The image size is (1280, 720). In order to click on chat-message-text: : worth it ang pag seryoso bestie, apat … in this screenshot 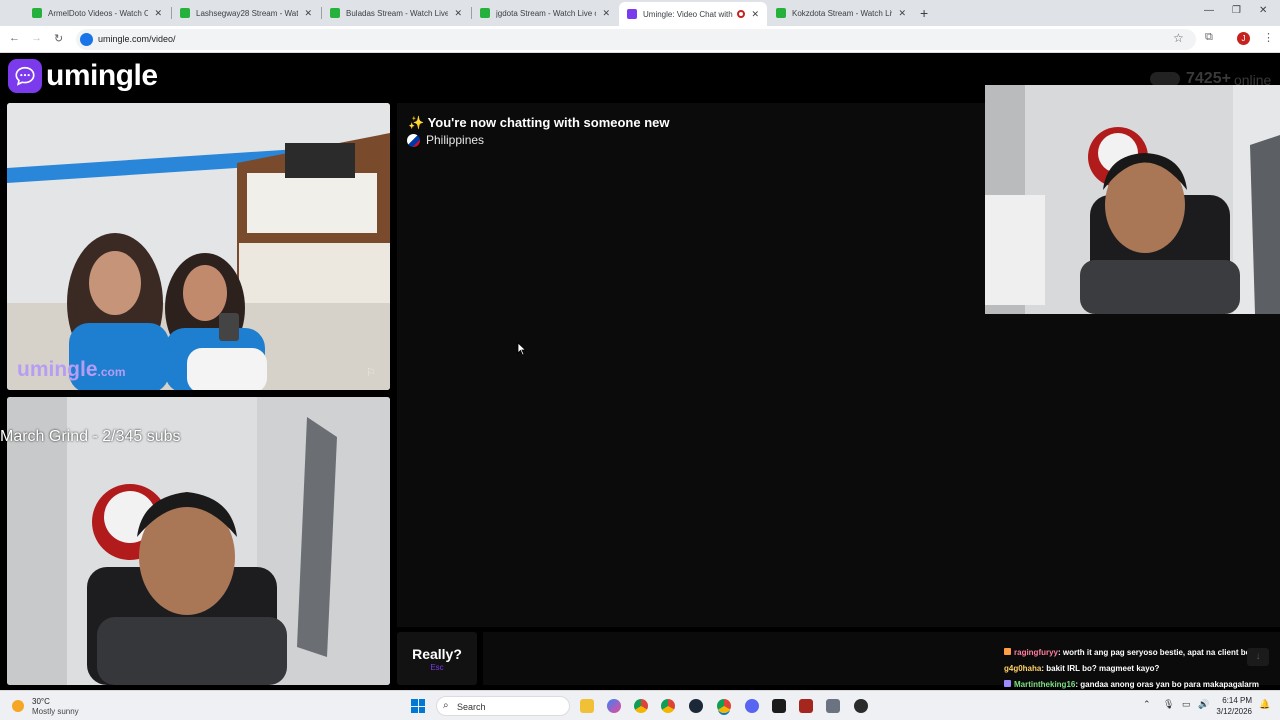, I will do `click(1161, 652)`.